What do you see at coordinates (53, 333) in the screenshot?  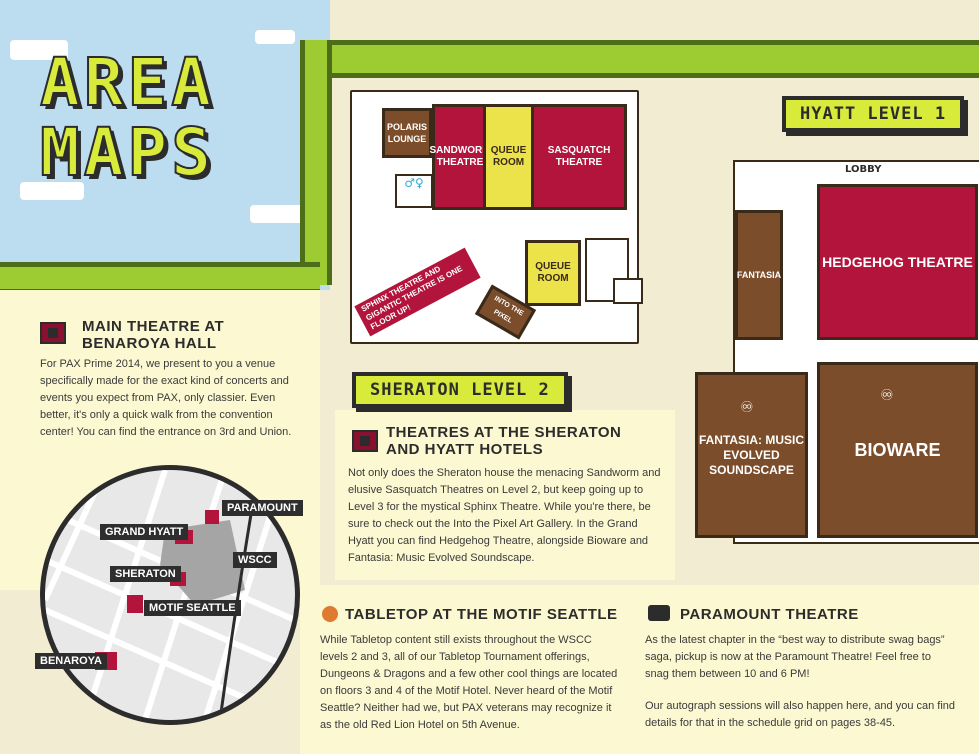 I see `theatre-icon` at bounding box center [53, 333].